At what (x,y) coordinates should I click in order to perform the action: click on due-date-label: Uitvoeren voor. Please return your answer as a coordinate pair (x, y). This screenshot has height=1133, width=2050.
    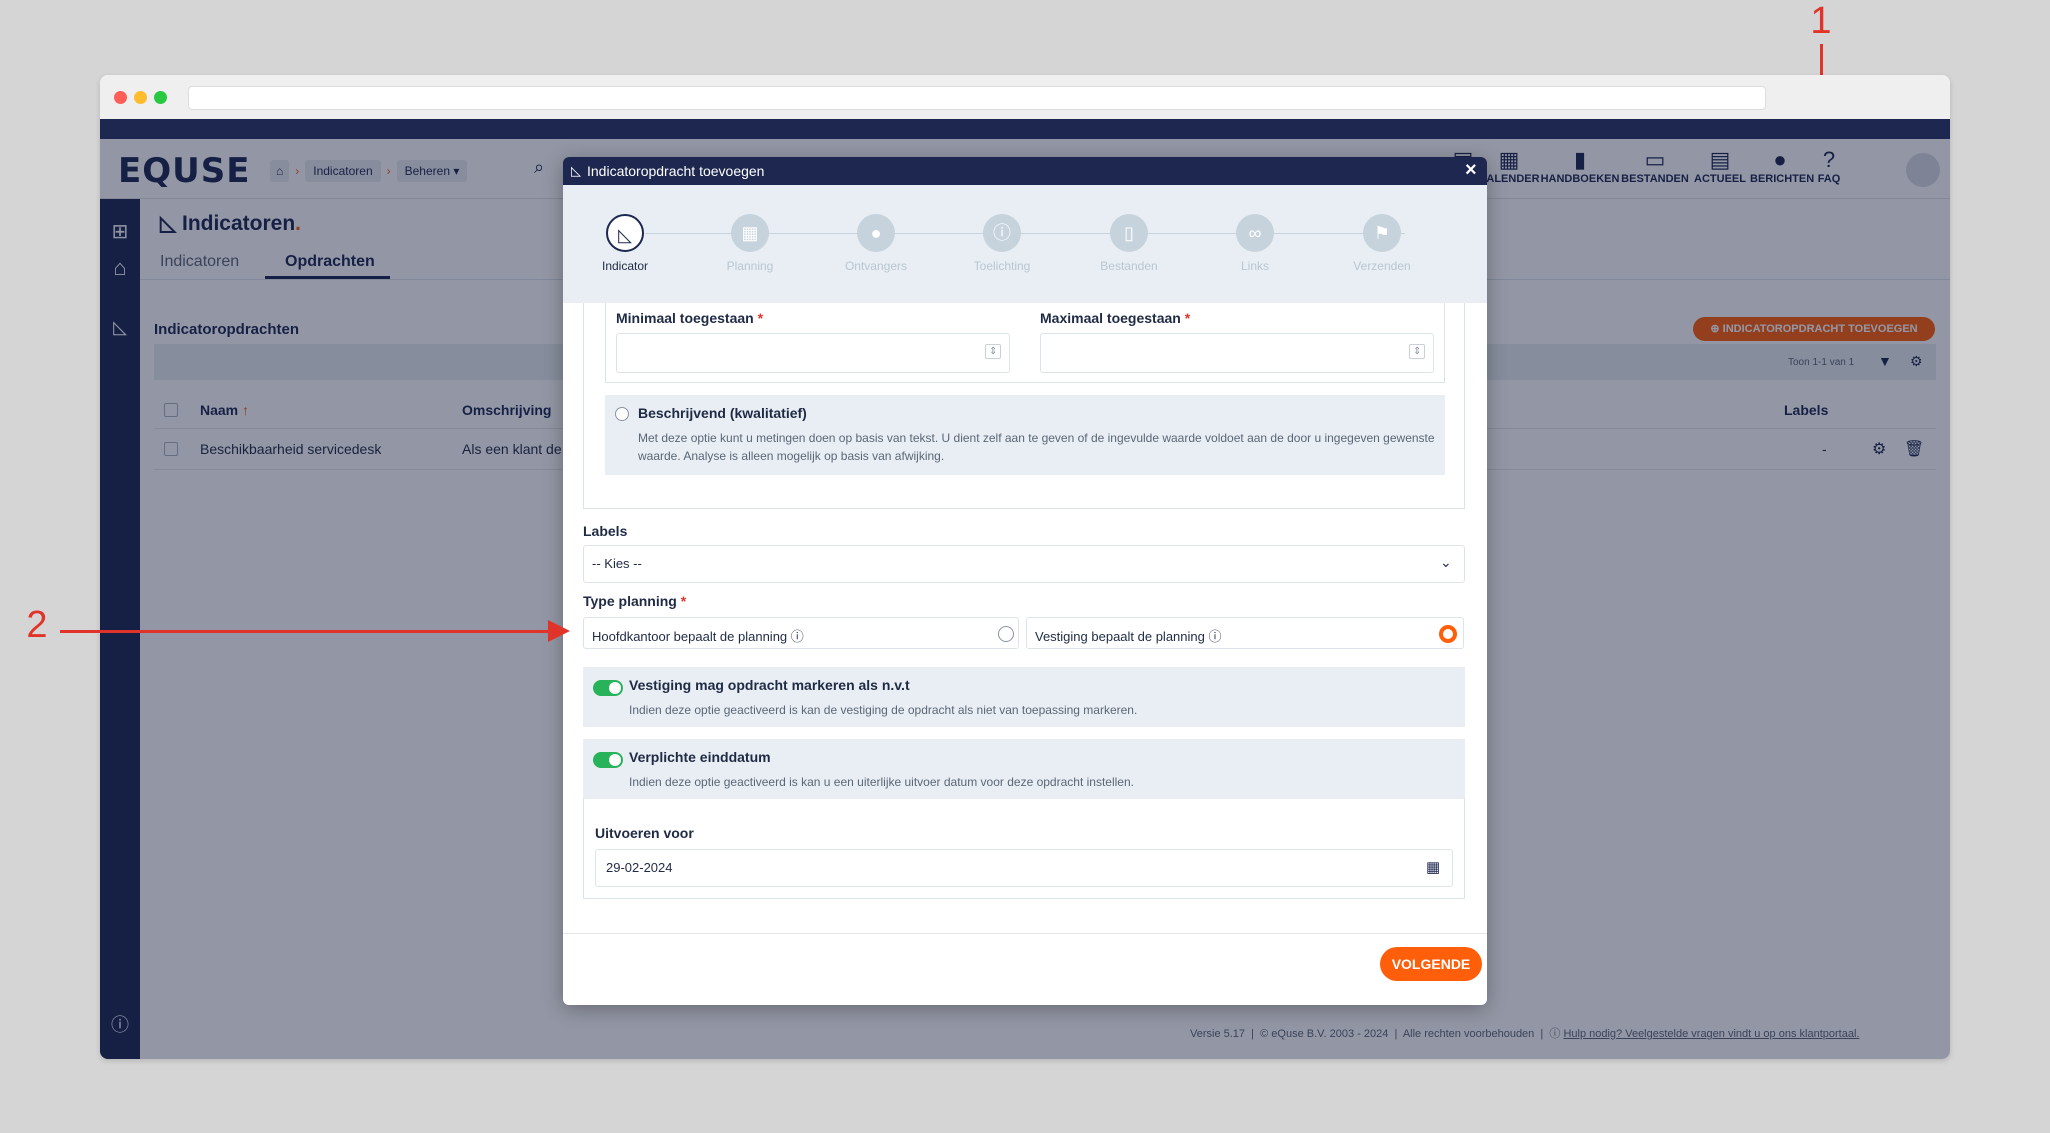
    Looking at the image, I should click on (644, 833).